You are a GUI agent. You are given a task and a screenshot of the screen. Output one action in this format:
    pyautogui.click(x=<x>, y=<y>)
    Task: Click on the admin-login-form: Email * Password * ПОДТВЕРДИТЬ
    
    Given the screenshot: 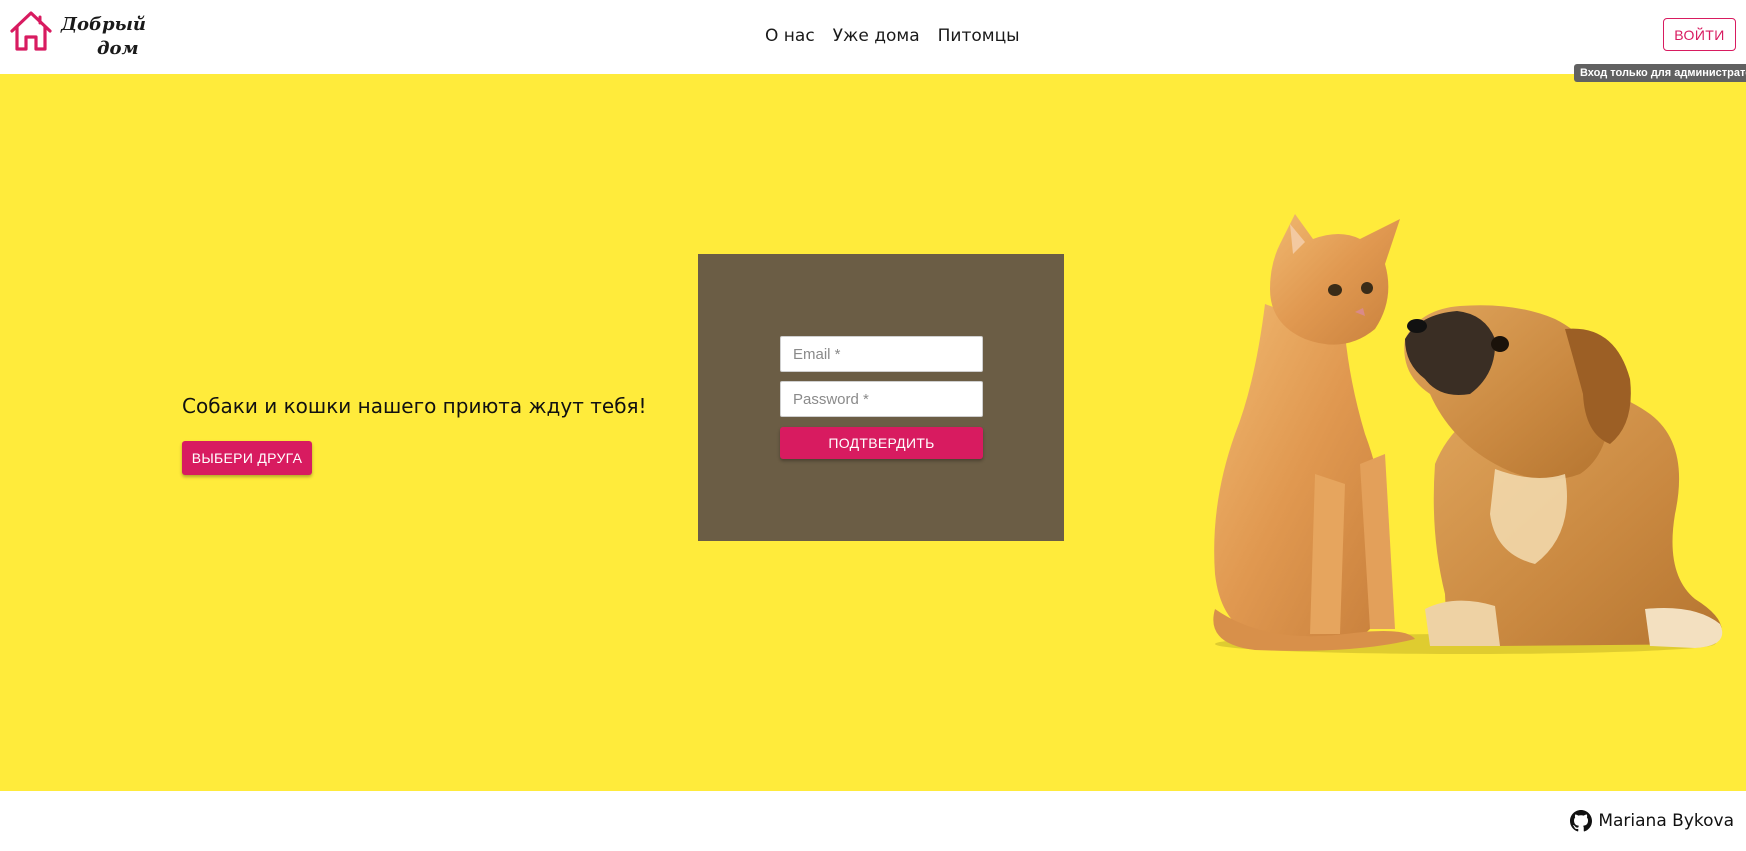 What is the action you would take?
    pyautogui.click(x=881, y=397)
    